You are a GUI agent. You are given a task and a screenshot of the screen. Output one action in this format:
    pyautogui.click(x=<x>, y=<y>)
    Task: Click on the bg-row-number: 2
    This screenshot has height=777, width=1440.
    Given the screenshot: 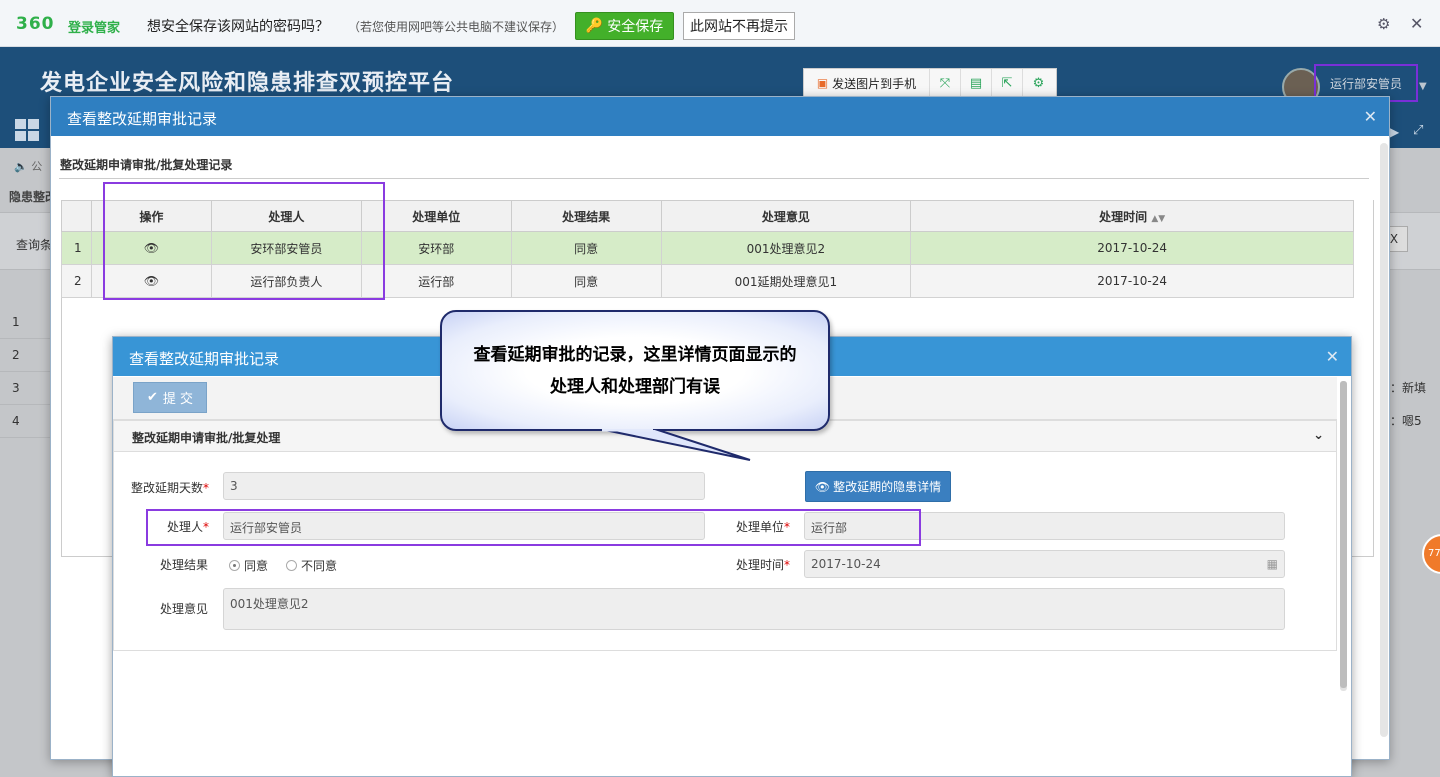 What is the action you would take?
    pyautogui.click(x=25, y=355)
    